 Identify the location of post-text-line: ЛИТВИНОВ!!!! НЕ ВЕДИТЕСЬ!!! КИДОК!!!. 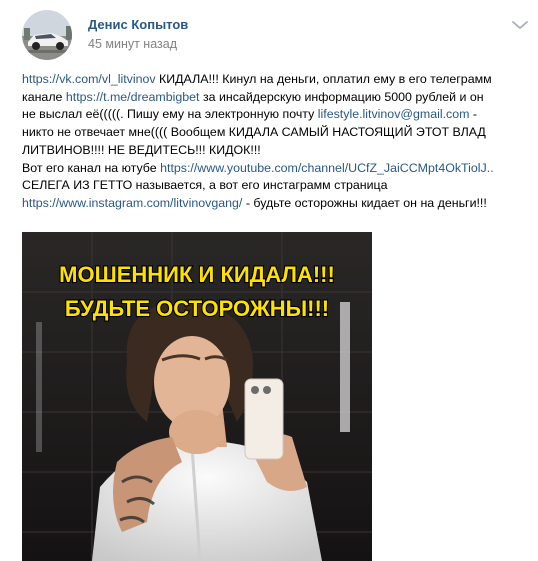
(141, 149).